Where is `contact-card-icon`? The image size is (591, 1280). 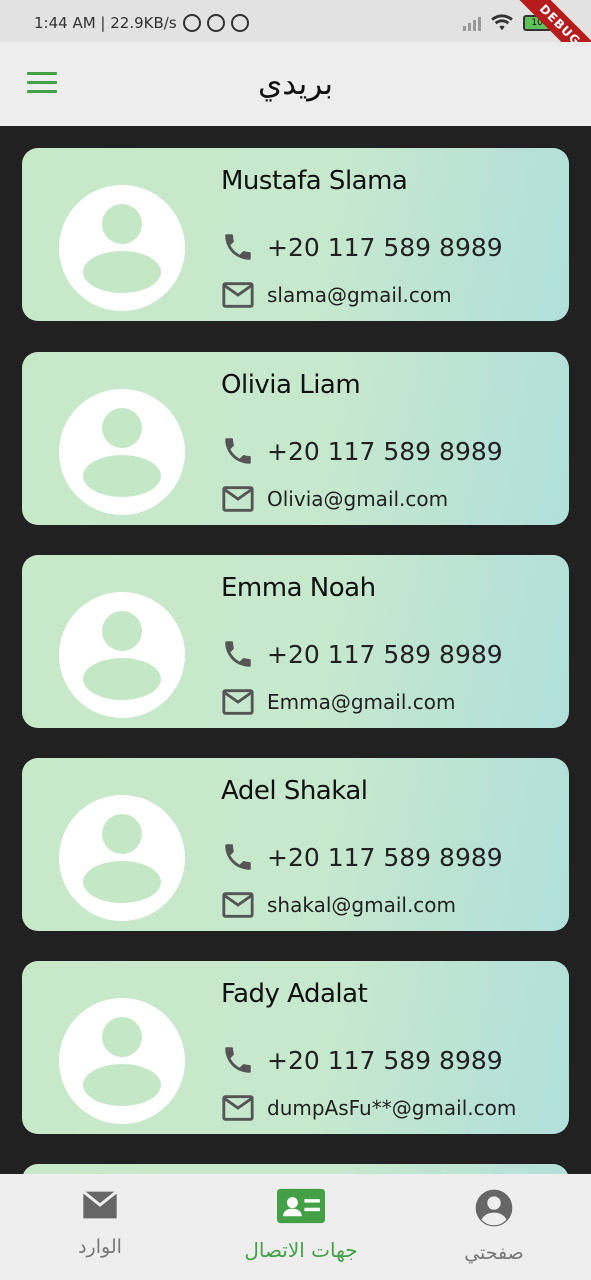
contact-card-icon is located at coordinates (301, 1206).